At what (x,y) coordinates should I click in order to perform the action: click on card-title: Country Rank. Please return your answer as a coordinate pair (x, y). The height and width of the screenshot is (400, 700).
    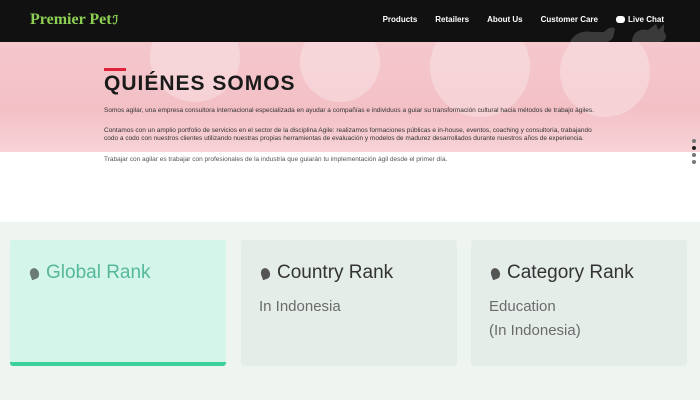
    Looking at the image, I should click on (335, 272).